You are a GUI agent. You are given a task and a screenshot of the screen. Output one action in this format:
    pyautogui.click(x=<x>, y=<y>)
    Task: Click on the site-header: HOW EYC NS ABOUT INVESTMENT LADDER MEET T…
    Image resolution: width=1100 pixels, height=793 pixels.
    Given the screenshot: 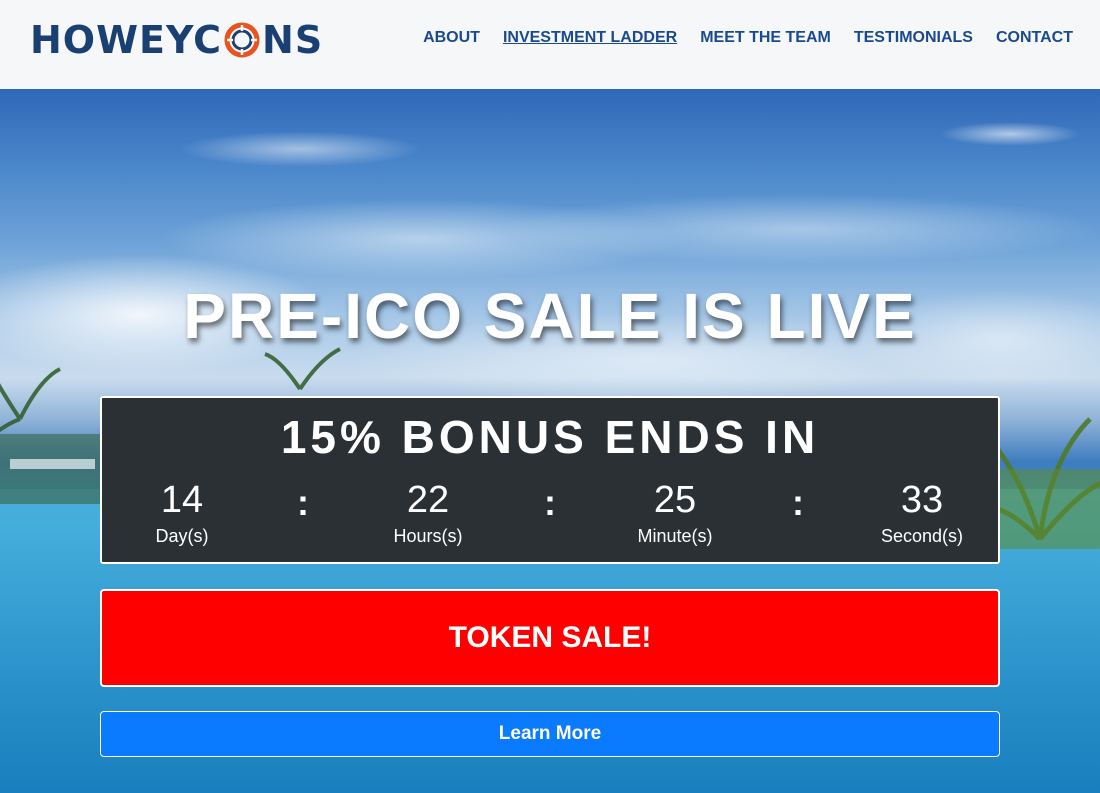 What is the action you would take?
    pyautogui.click(x=550, y=44)
    